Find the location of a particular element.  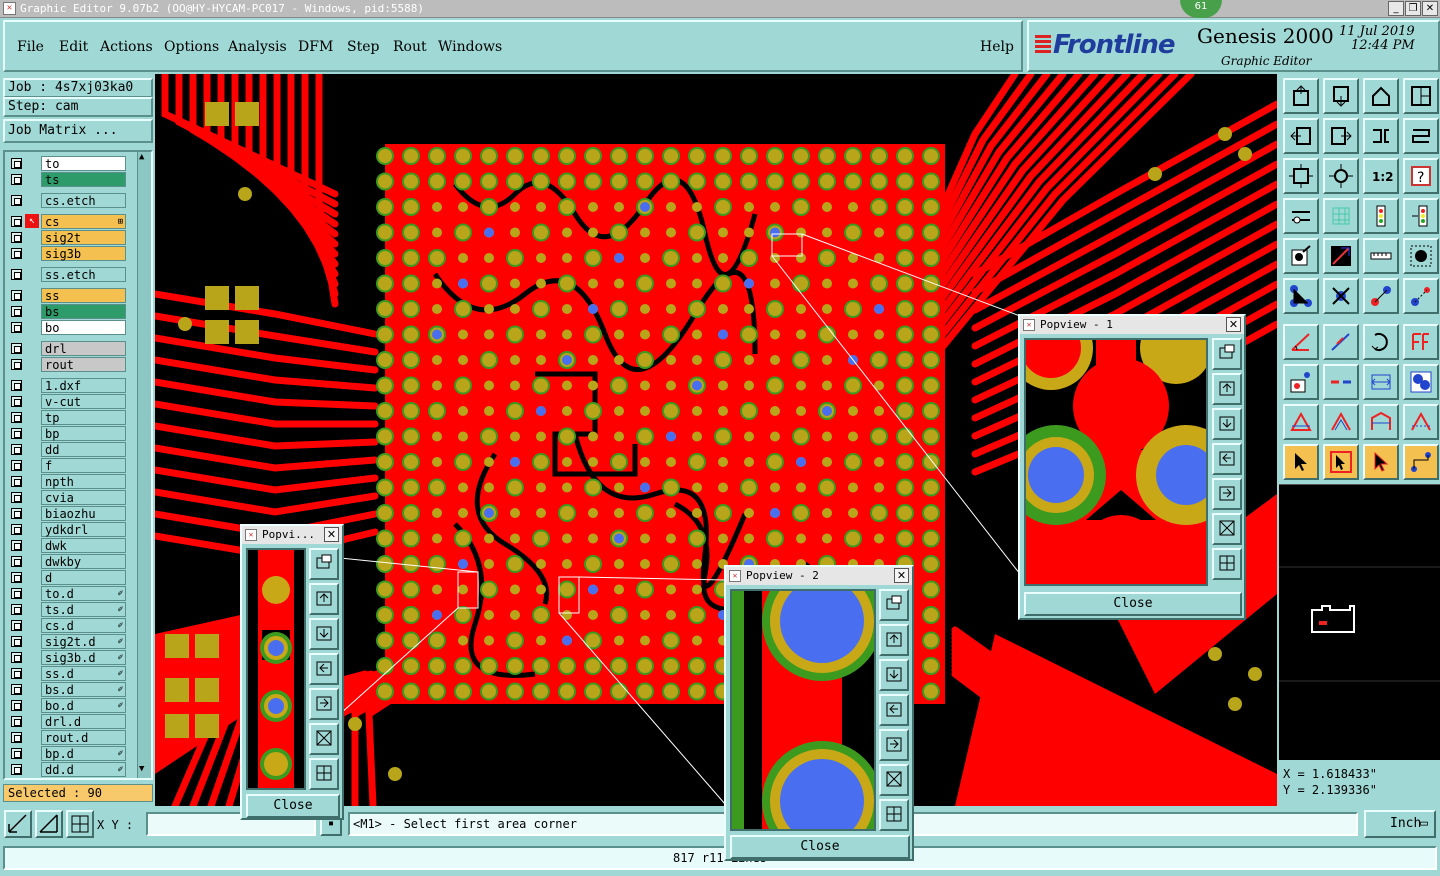

a-frame-tool-button is located at coordinates (1381, 422).